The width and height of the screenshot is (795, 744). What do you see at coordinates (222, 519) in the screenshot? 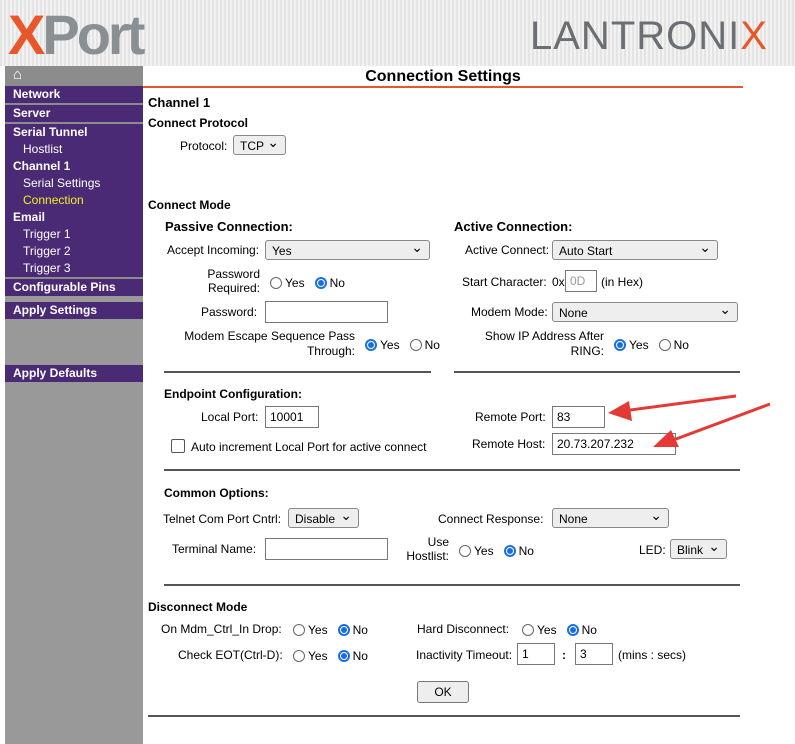
I see `telnet-label: Telnet Com Port Cntrl:` at bounding box center [222, 519].